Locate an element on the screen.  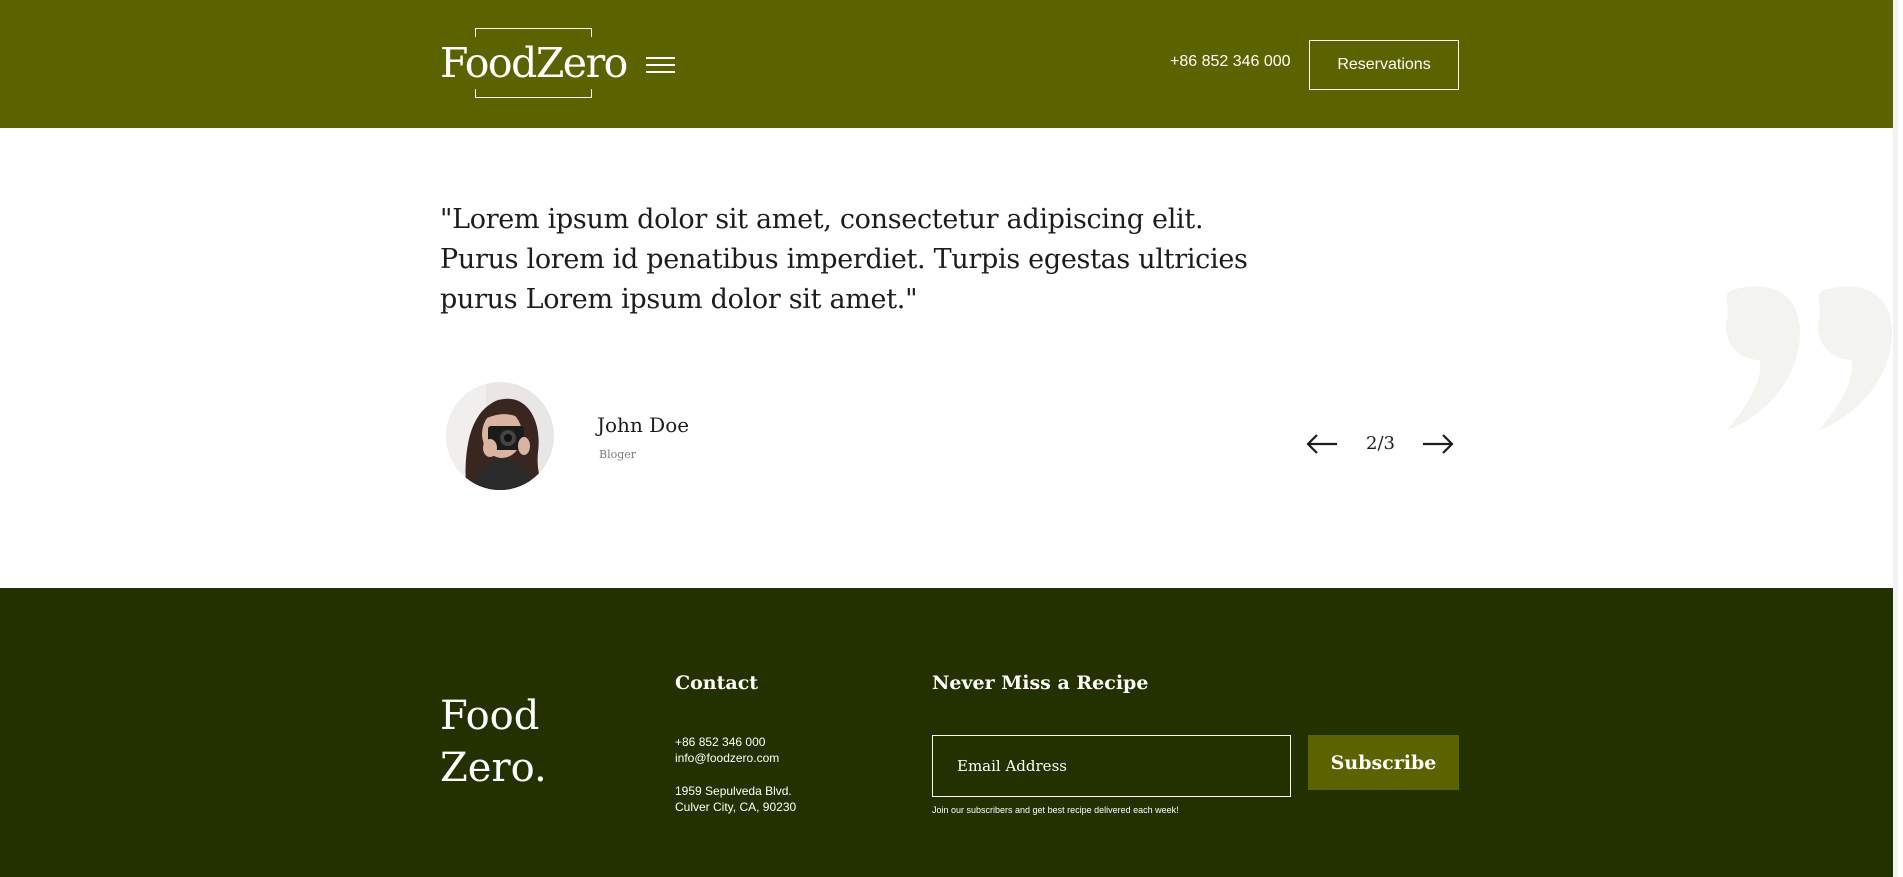
arrow-right-icon is located at coordinates (1438, 444).